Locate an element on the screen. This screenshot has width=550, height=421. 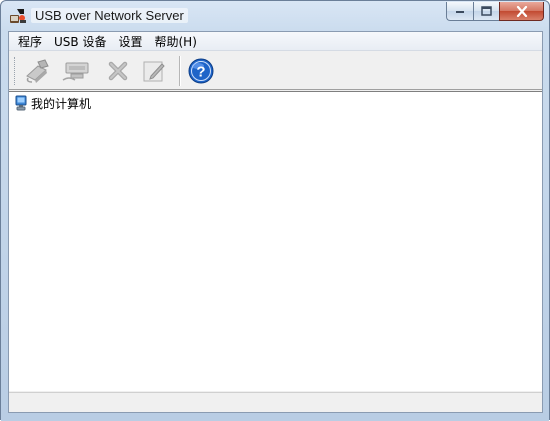
title-bar: USB over Network Server is located at coordinates (275, 16).